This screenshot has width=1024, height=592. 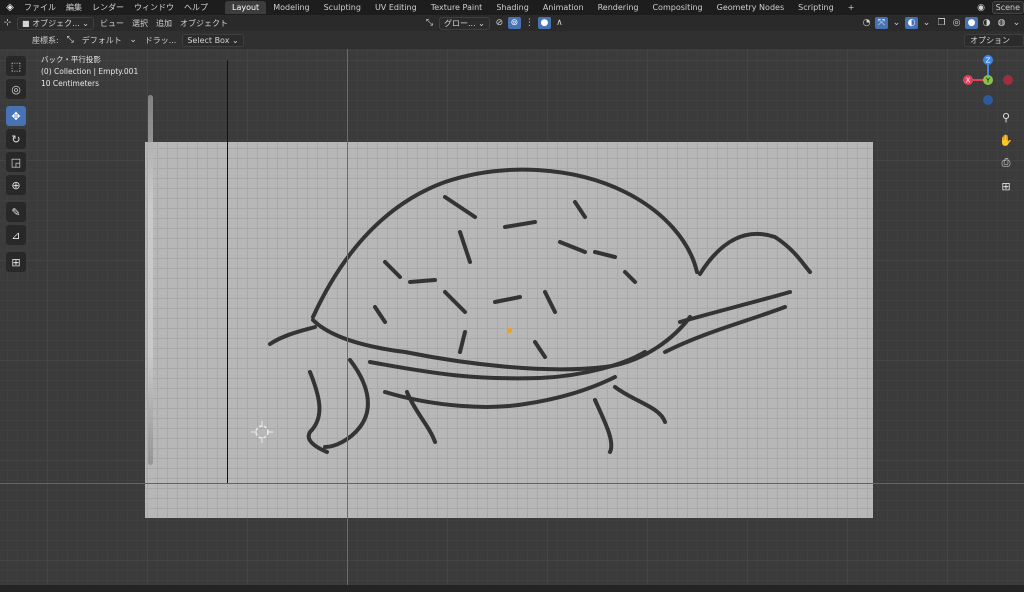 I want to click on falloff-icon: ∧, so click(x=559, y=23).